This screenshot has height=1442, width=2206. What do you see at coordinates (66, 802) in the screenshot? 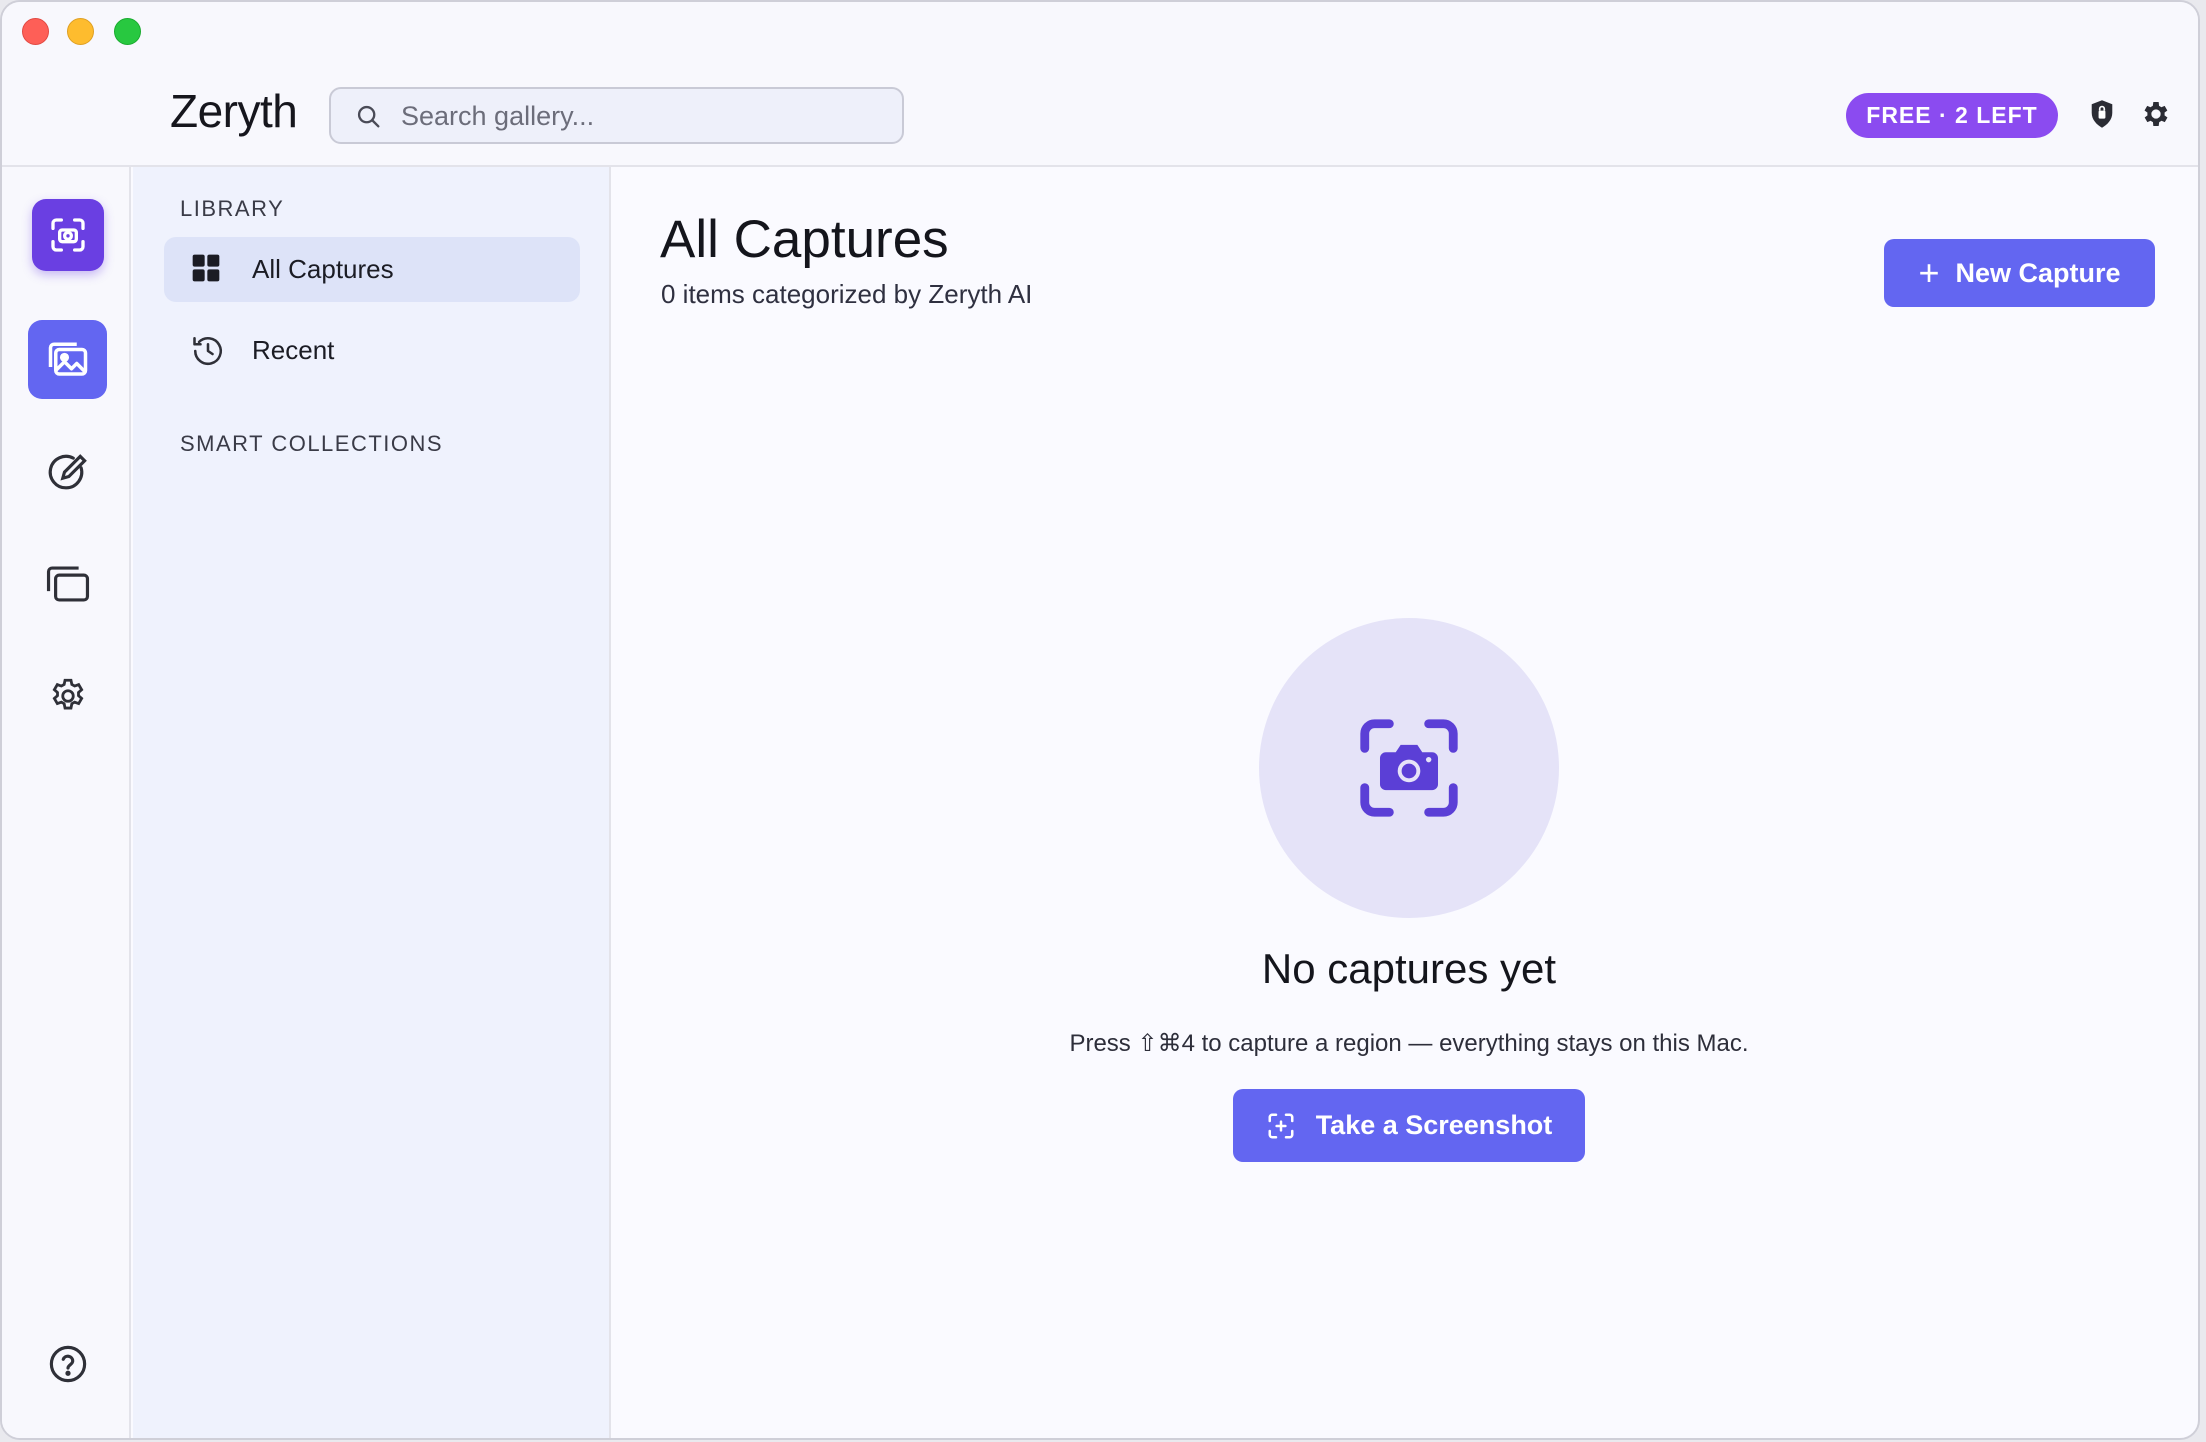
I see `nav-rail` at bounding box center [66, 802].